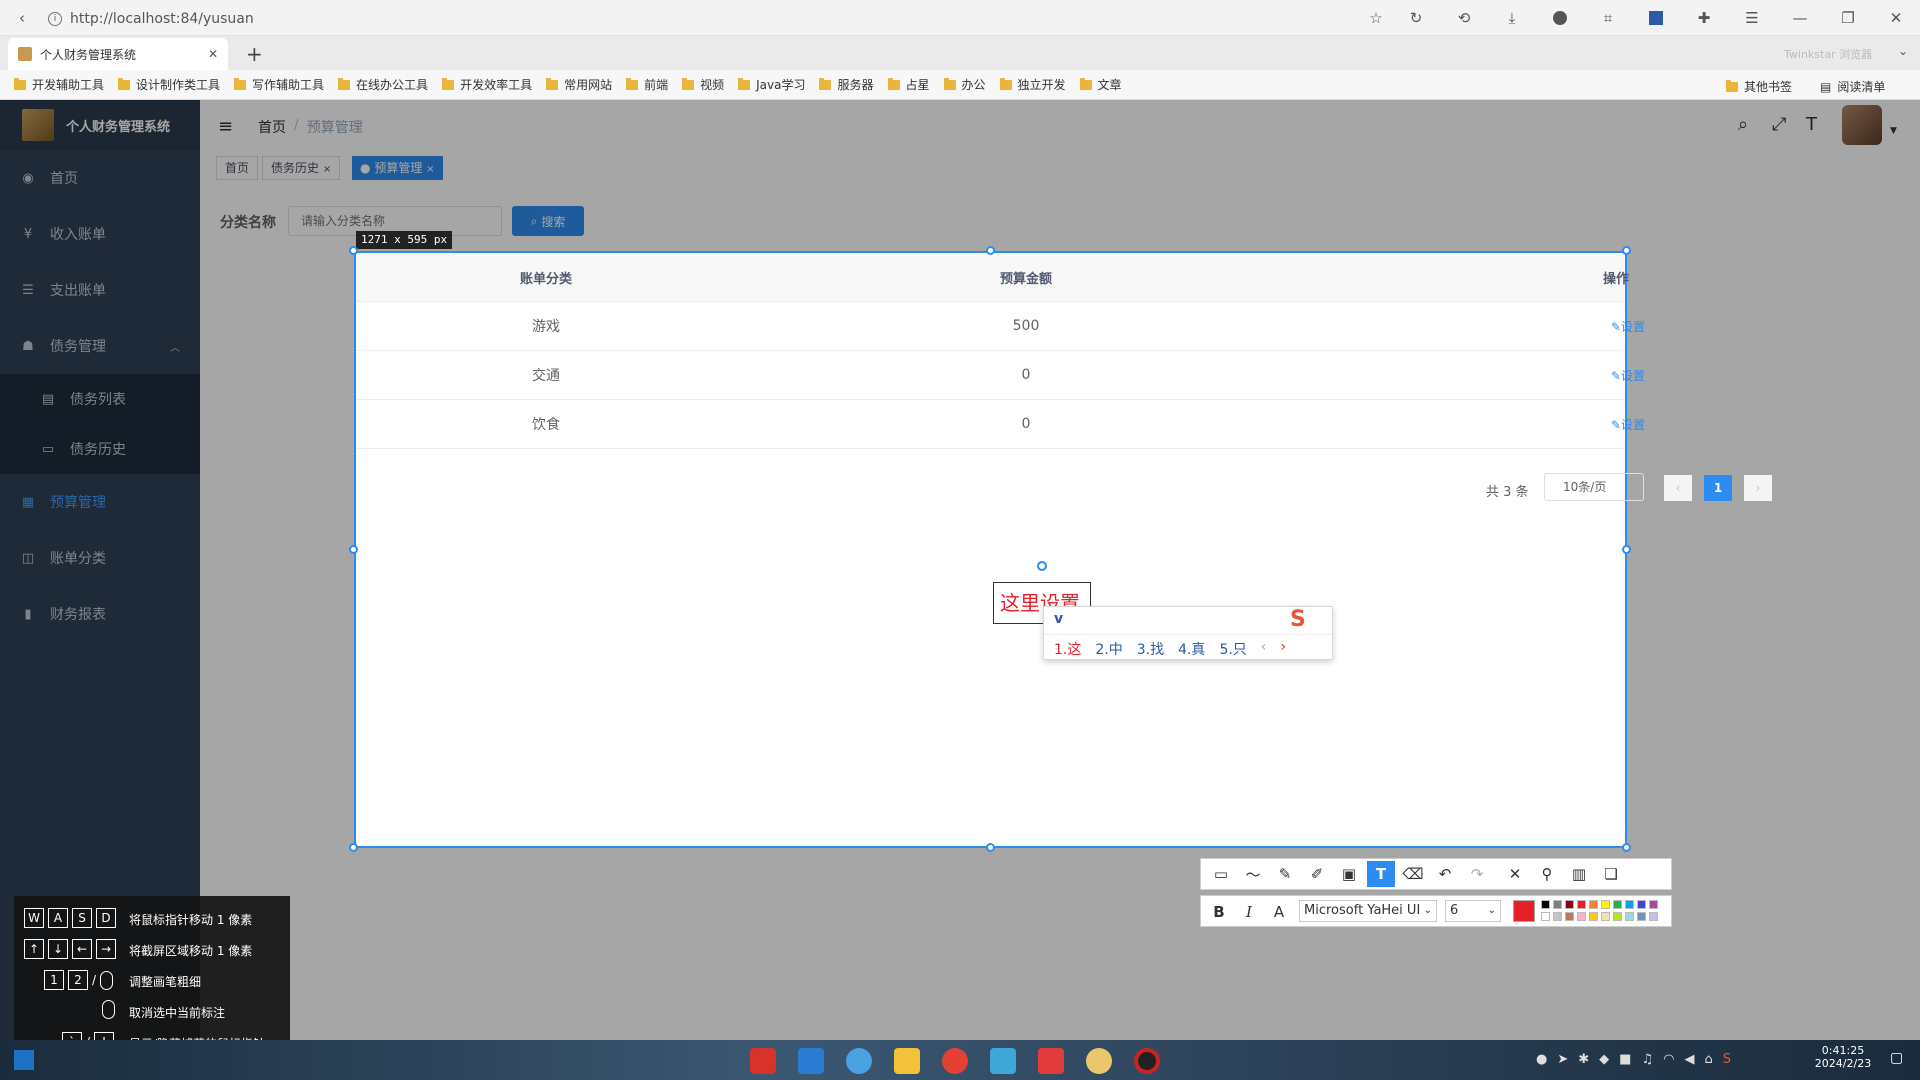  Describe the element at coordinates (1003, 1061) in the screenshot. I see `notepad-icon` at that location.